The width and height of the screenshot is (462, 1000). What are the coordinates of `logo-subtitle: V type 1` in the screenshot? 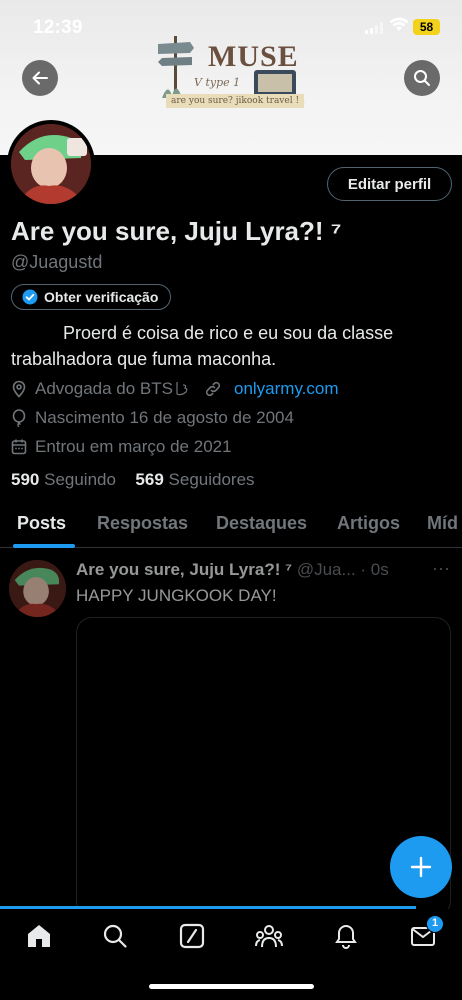 It's located at (217, 82).